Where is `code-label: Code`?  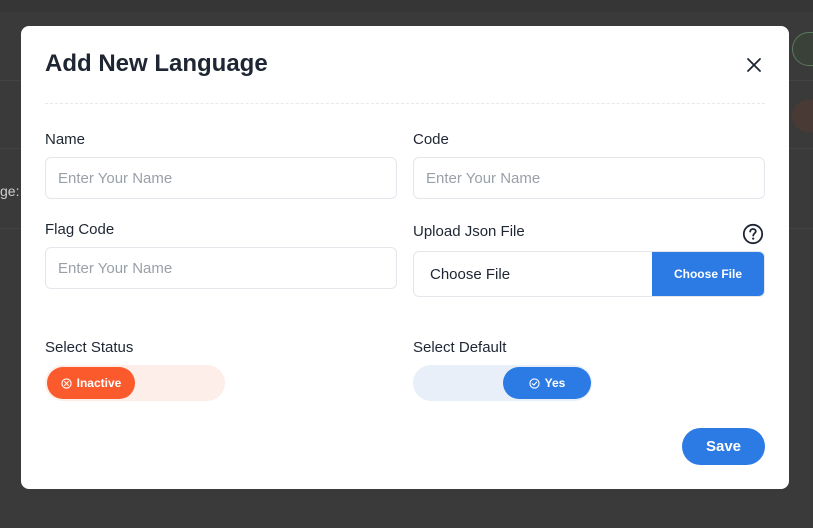 code-label: Code is located at coordinates (431, 139).